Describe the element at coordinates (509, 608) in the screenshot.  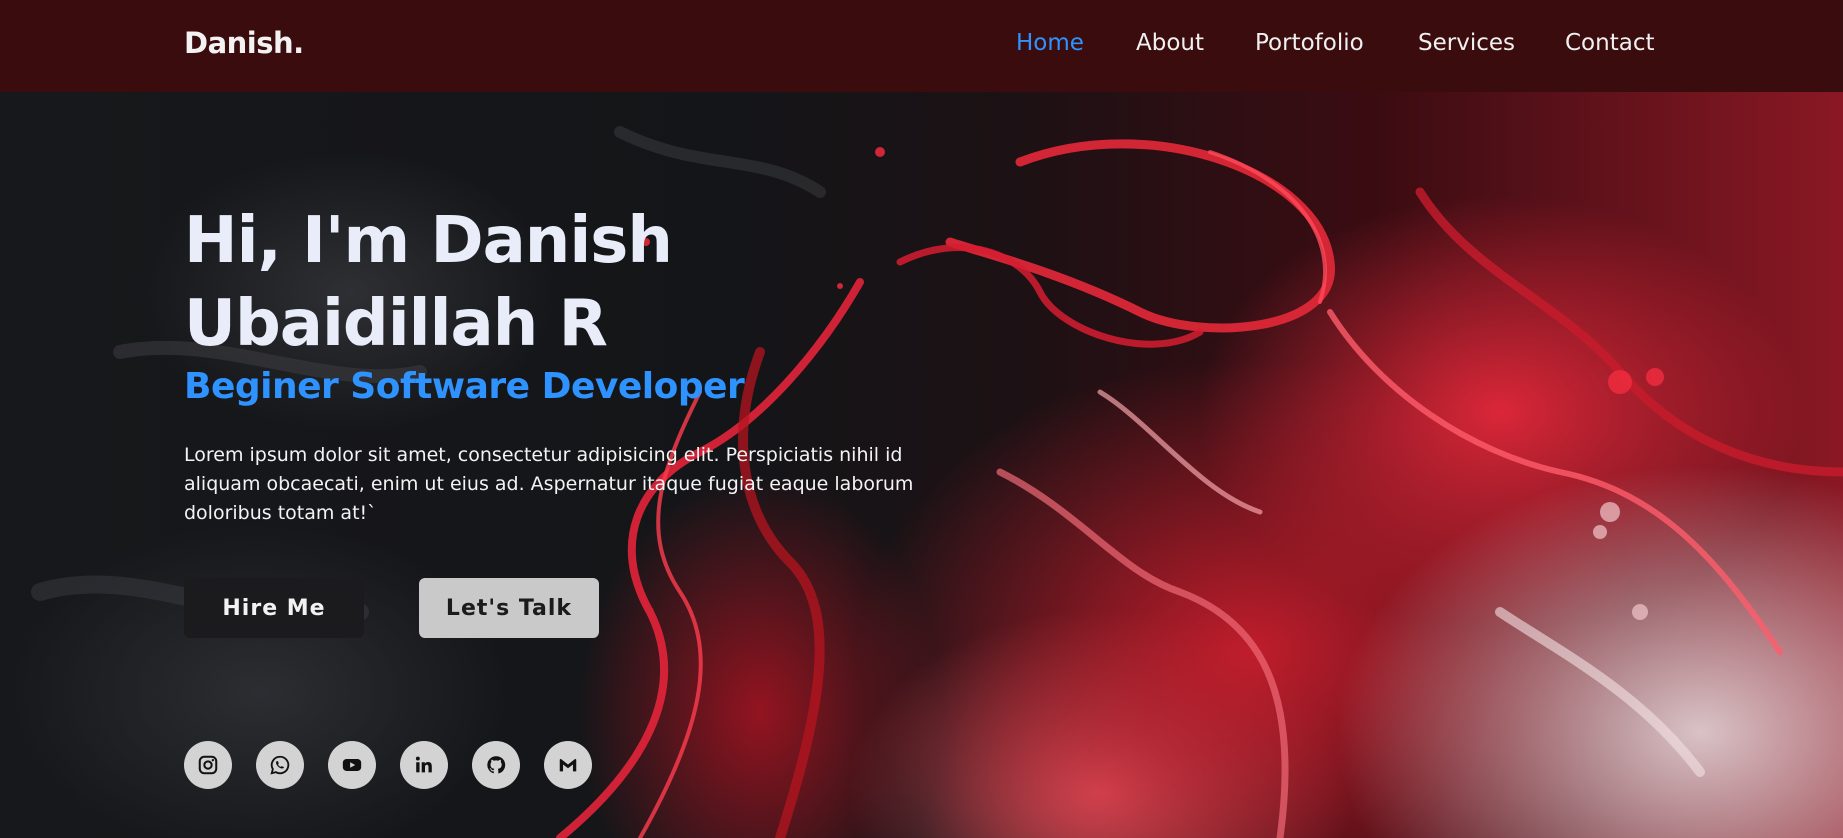
I see `lets-talk-button: Let's Talk` at that location.